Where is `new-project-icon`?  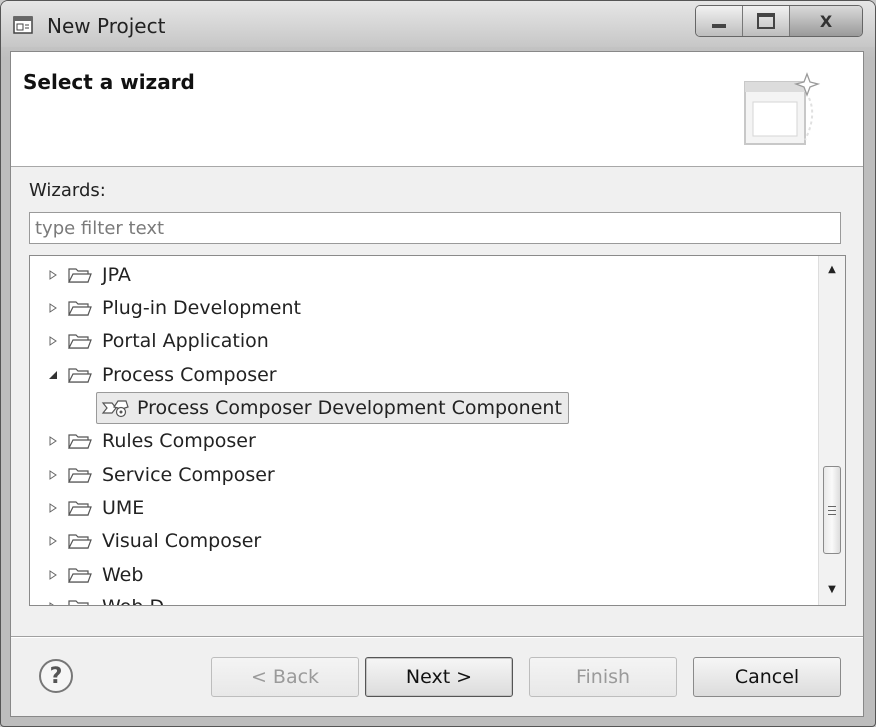
new-project-icon is located at coordinates (23, 25).